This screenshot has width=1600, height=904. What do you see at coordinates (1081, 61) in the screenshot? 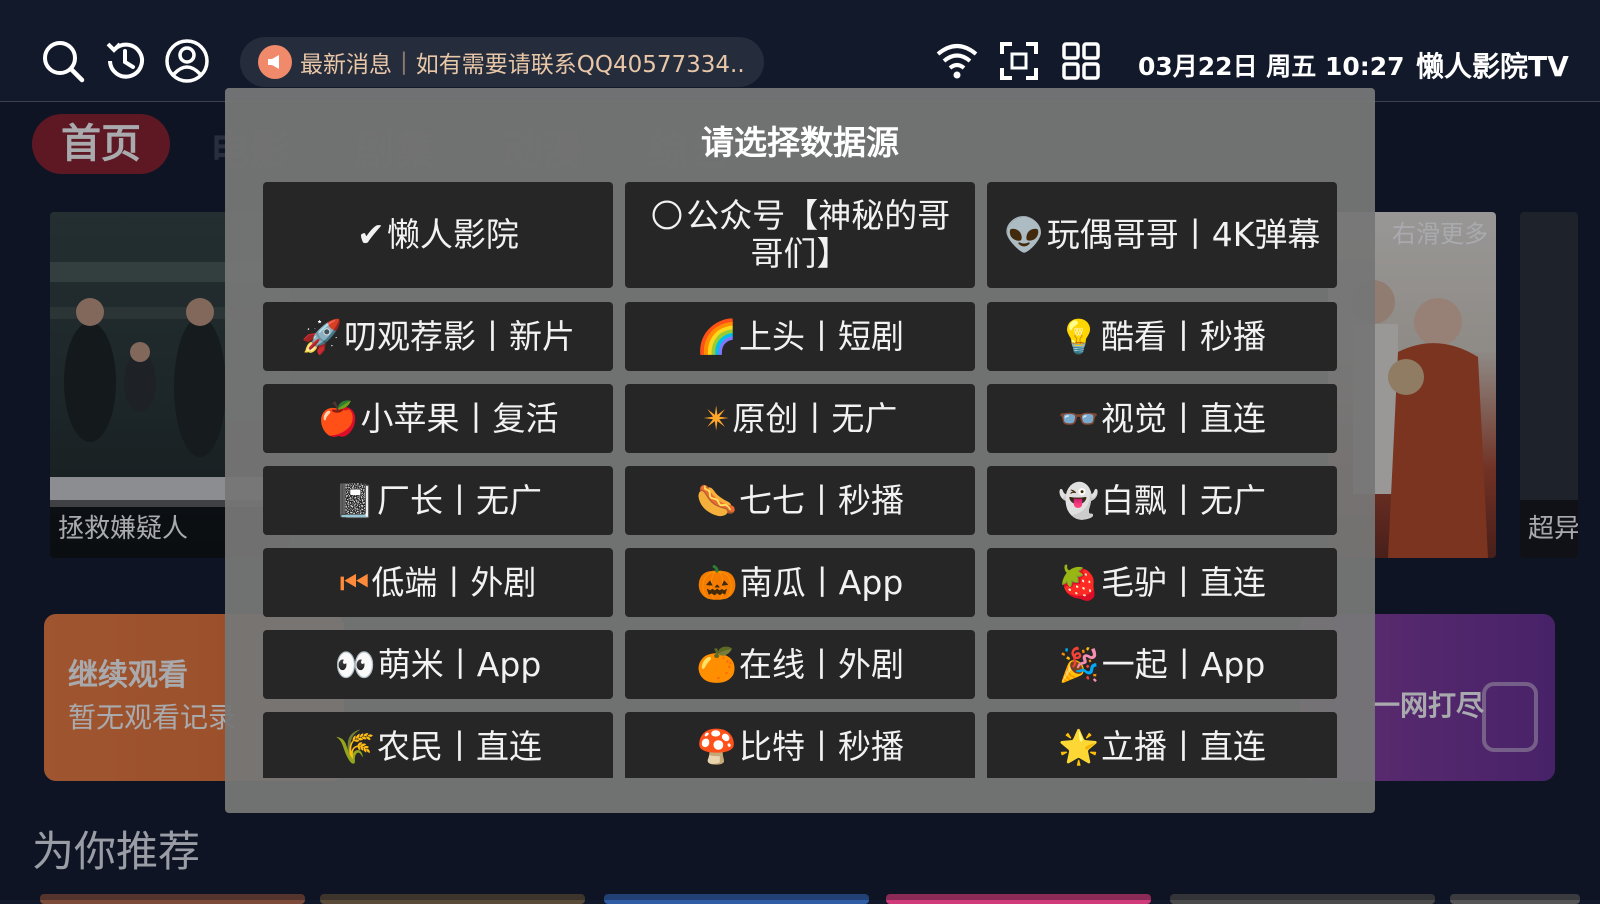
I see `apps-grid-icon` at bounding box center [1081, 61].